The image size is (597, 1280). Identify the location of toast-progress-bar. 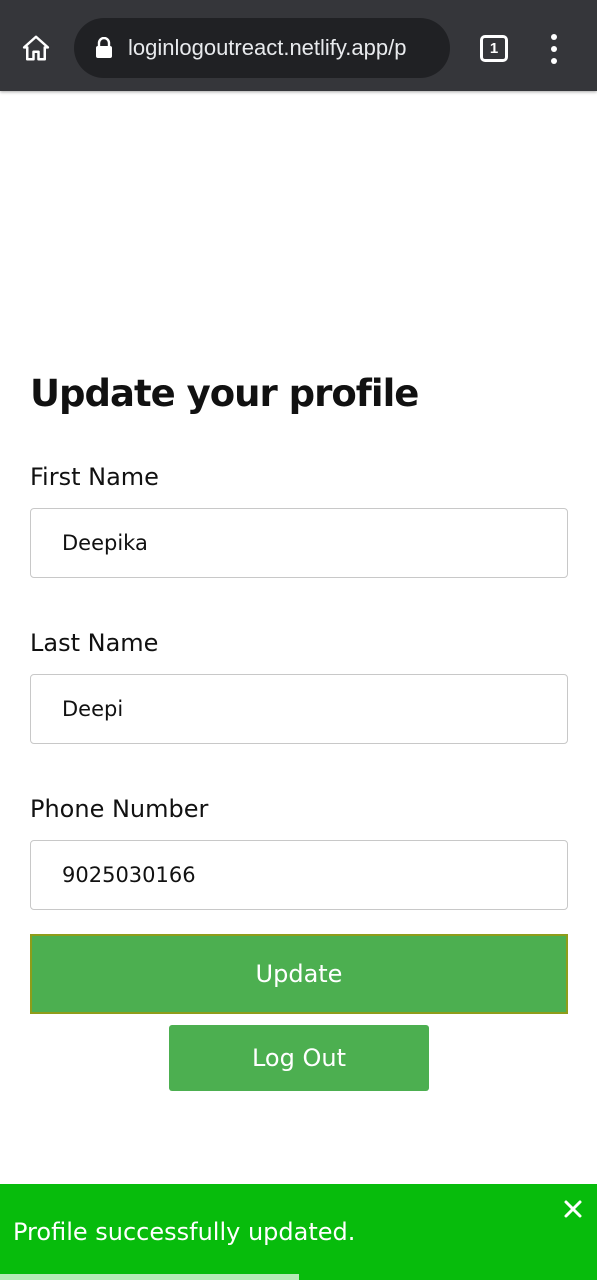
(149, 1277).